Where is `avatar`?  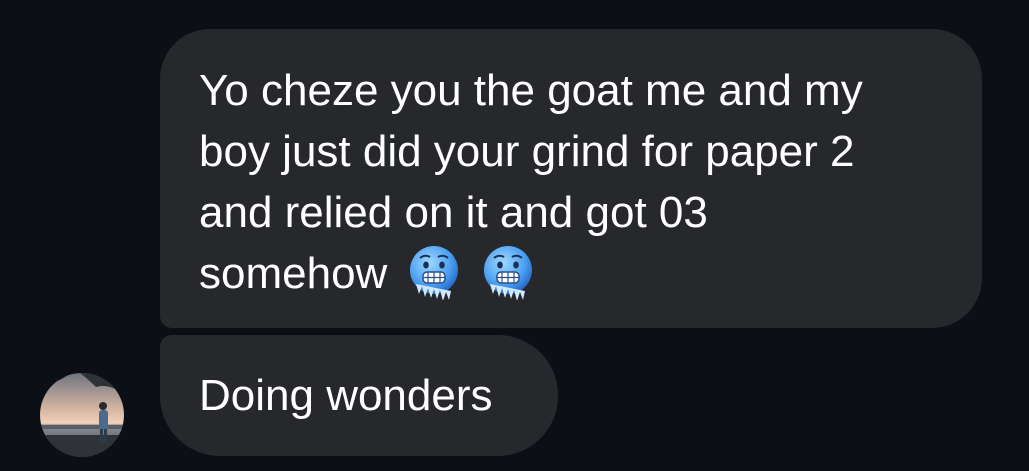 avatar is located at coordinates (82, 415).